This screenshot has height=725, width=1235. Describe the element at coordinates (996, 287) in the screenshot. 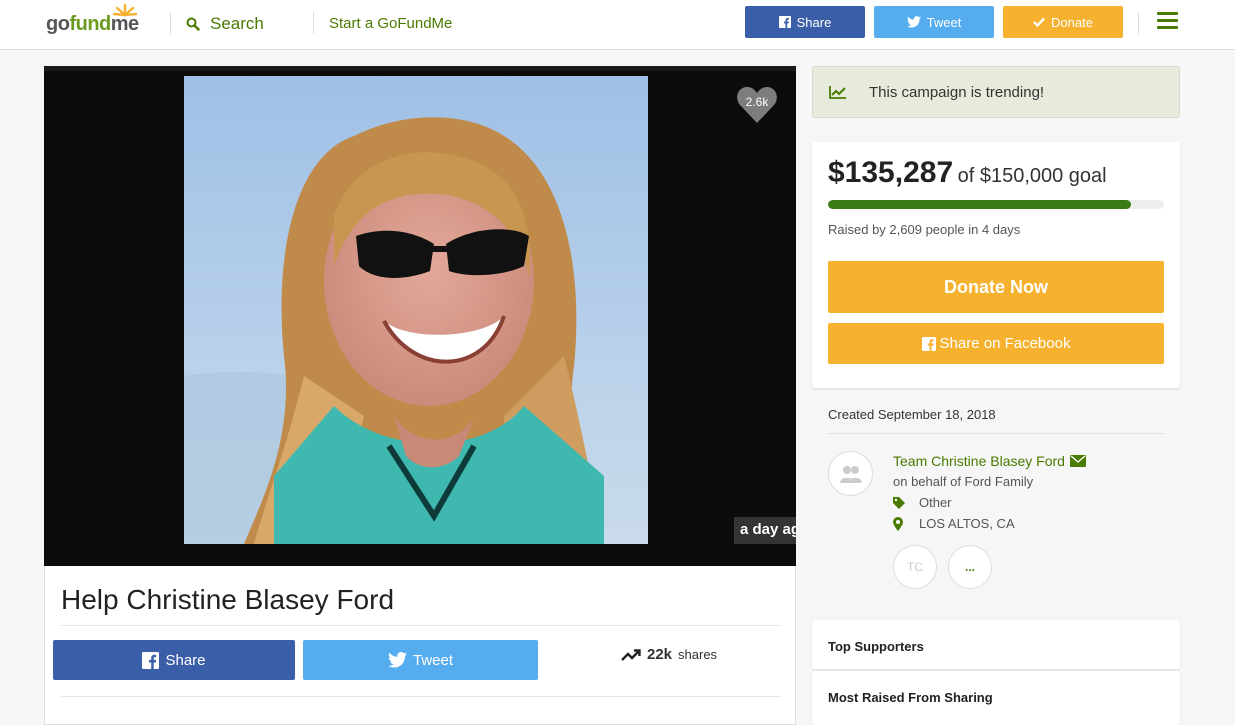

I see `donate-now-button: Donate Now` at that location.